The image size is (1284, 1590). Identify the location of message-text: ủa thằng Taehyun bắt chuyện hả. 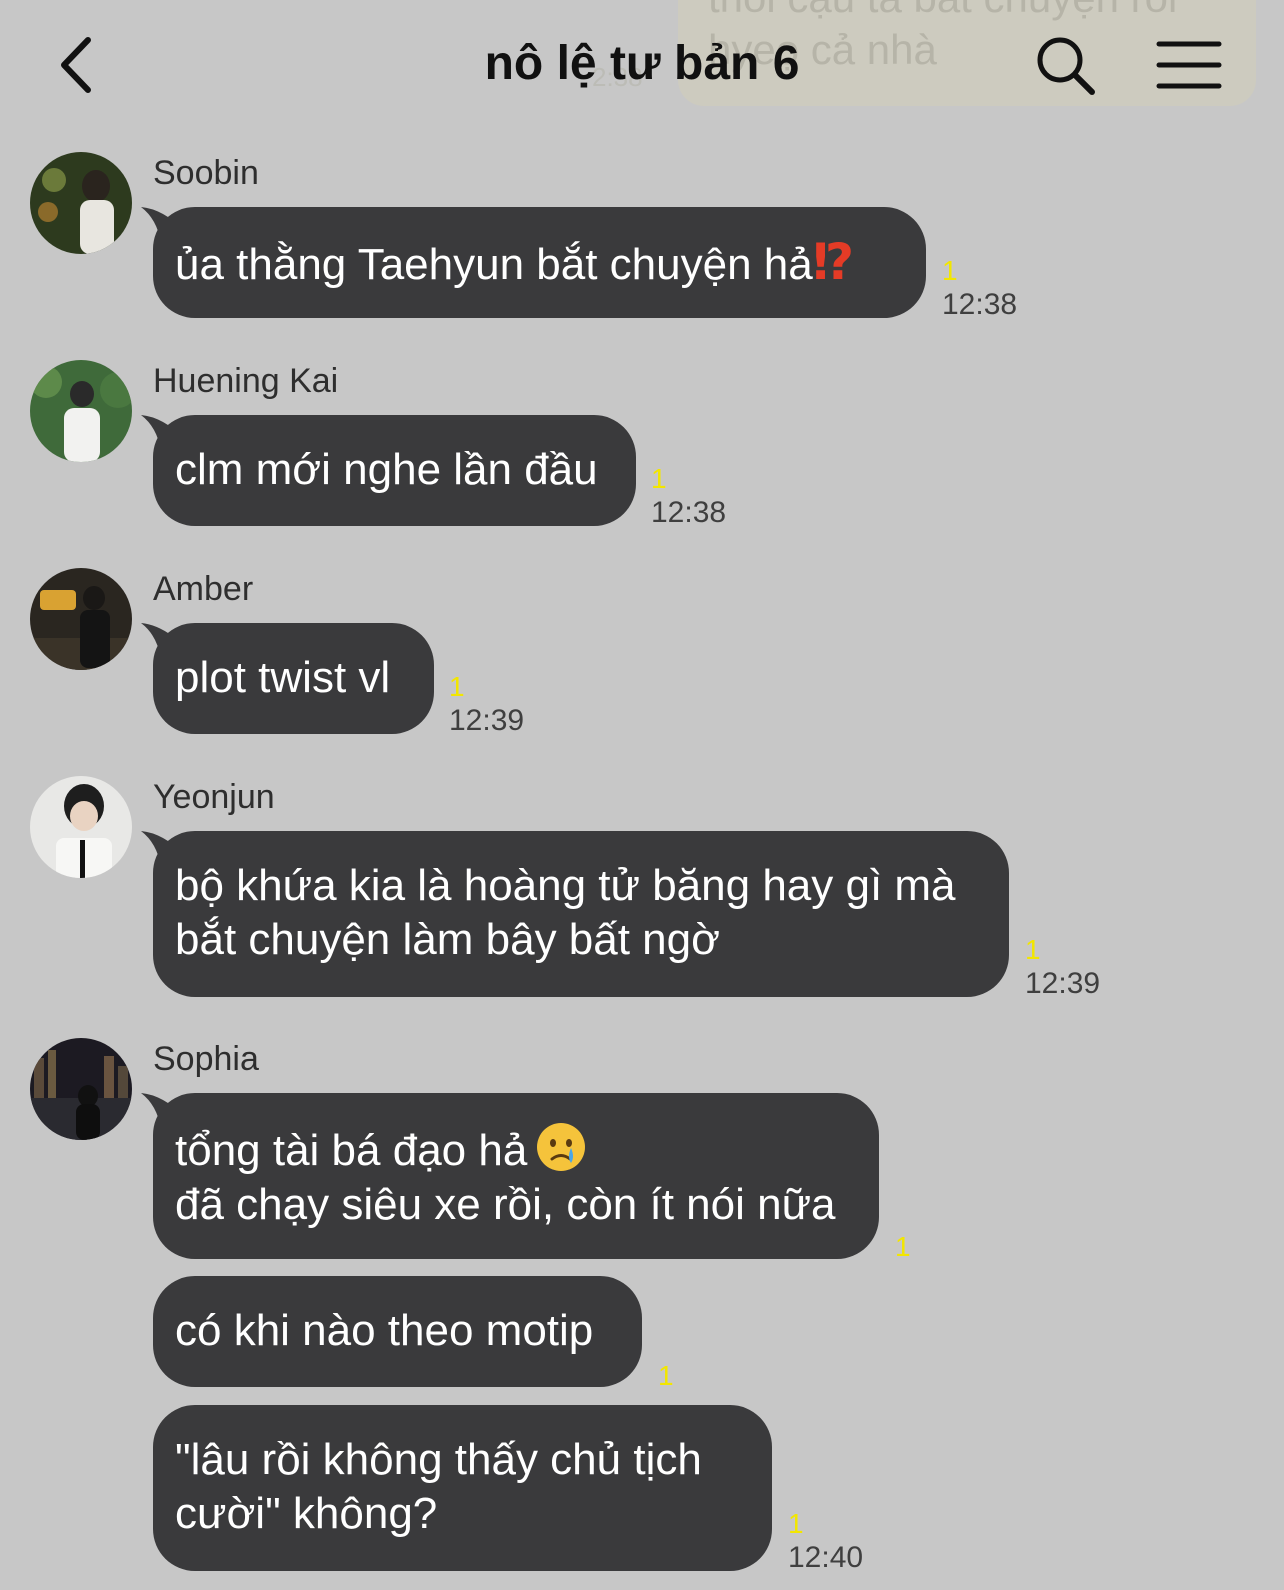
(494, 264).